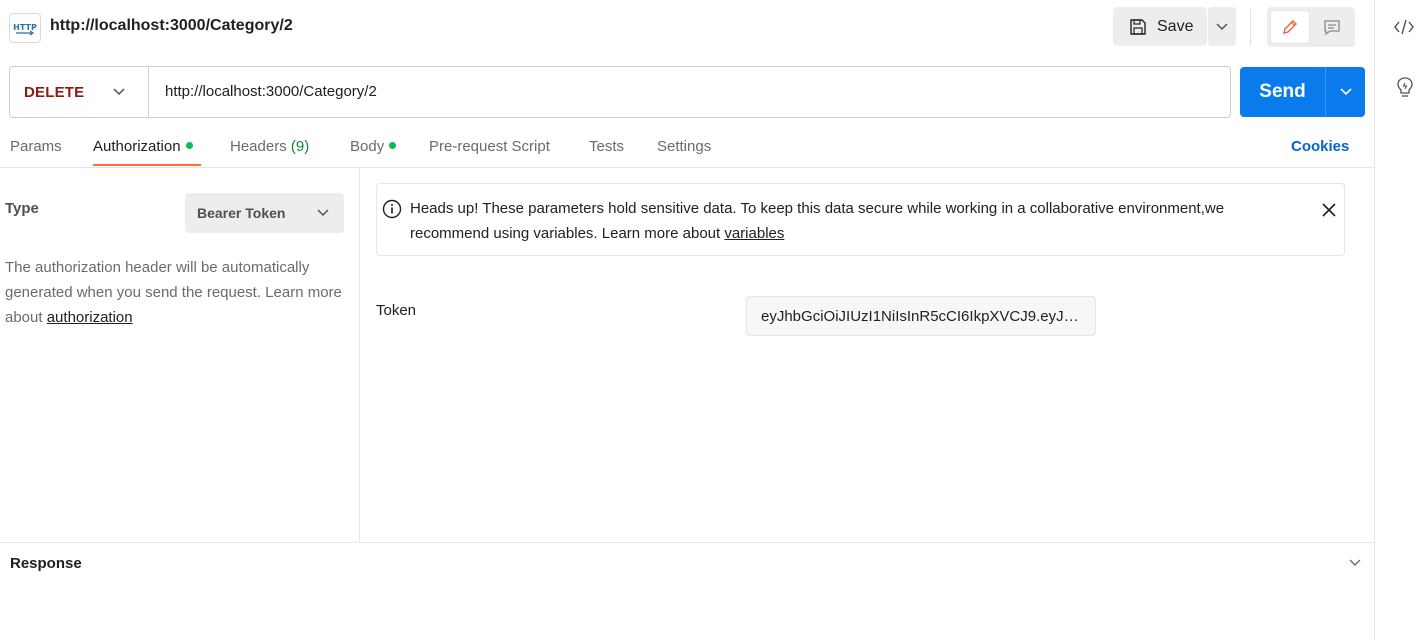  Describe the element at coordinates (241, 213) in the screenshot. I see `auth-type-value: Bearer Token` at that location.